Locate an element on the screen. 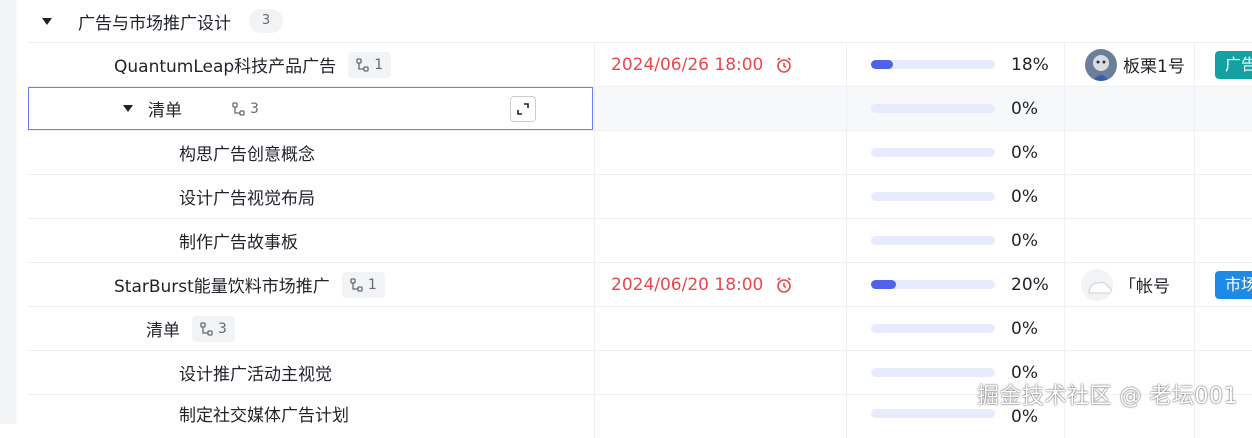 This screenshot has width=1252, height=438. tag-cell: 市场 is located at coordinates (1223, 284).